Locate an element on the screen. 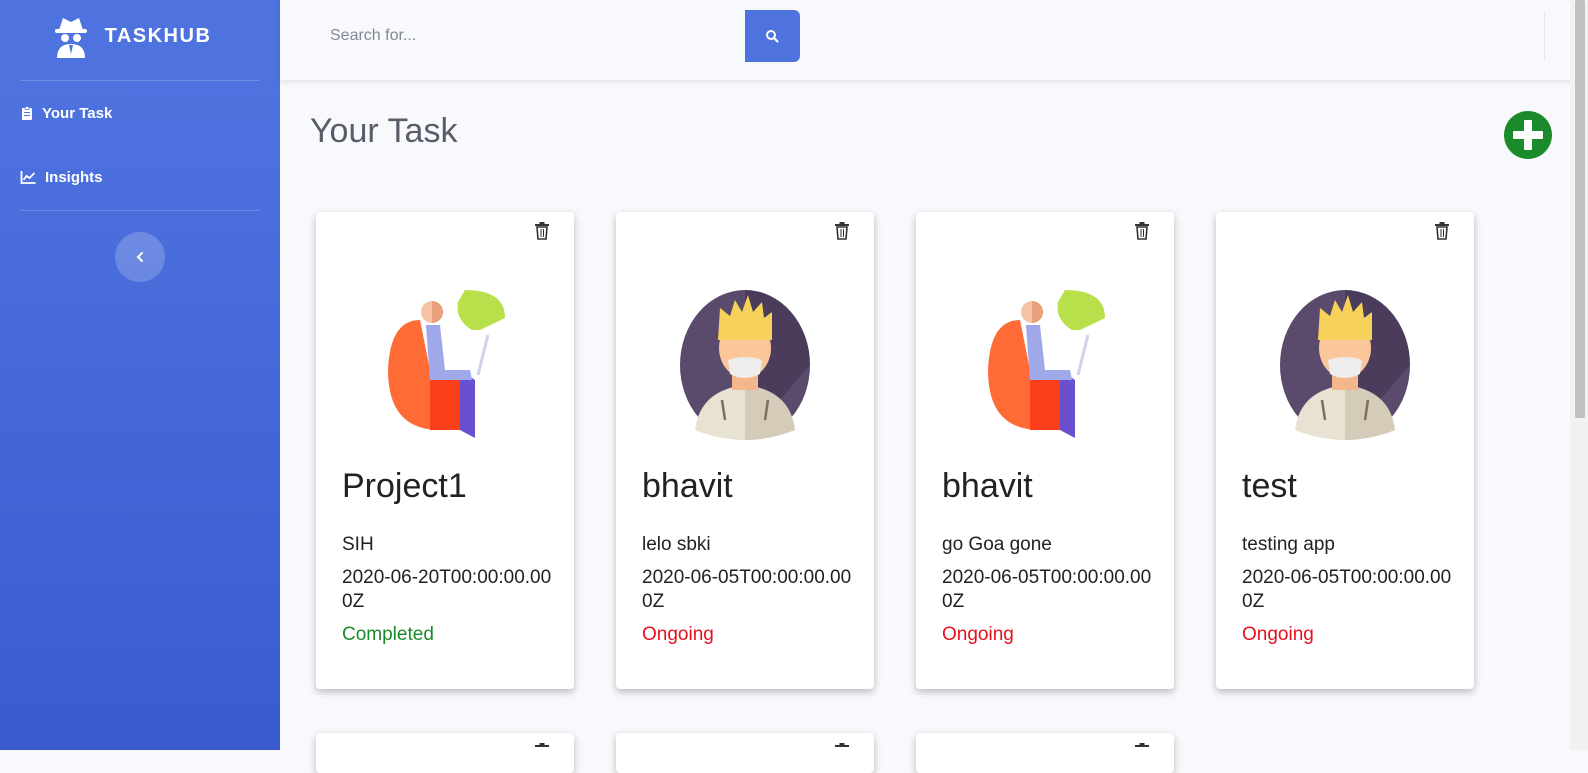 The height and width of the screenshot is (773, 1588). scrollbar-thumb is located at coordinates (1580, 209).